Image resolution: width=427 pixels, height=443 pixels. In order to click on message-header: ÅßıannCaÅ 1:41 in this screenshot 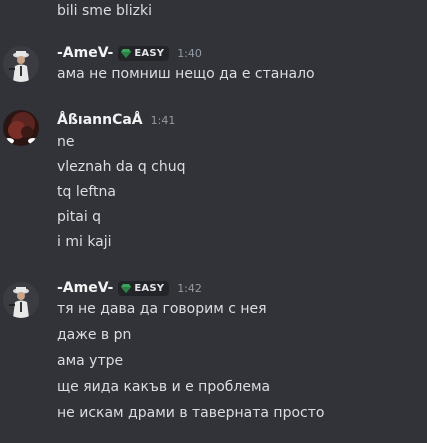, I will do `click(116, 120)`.